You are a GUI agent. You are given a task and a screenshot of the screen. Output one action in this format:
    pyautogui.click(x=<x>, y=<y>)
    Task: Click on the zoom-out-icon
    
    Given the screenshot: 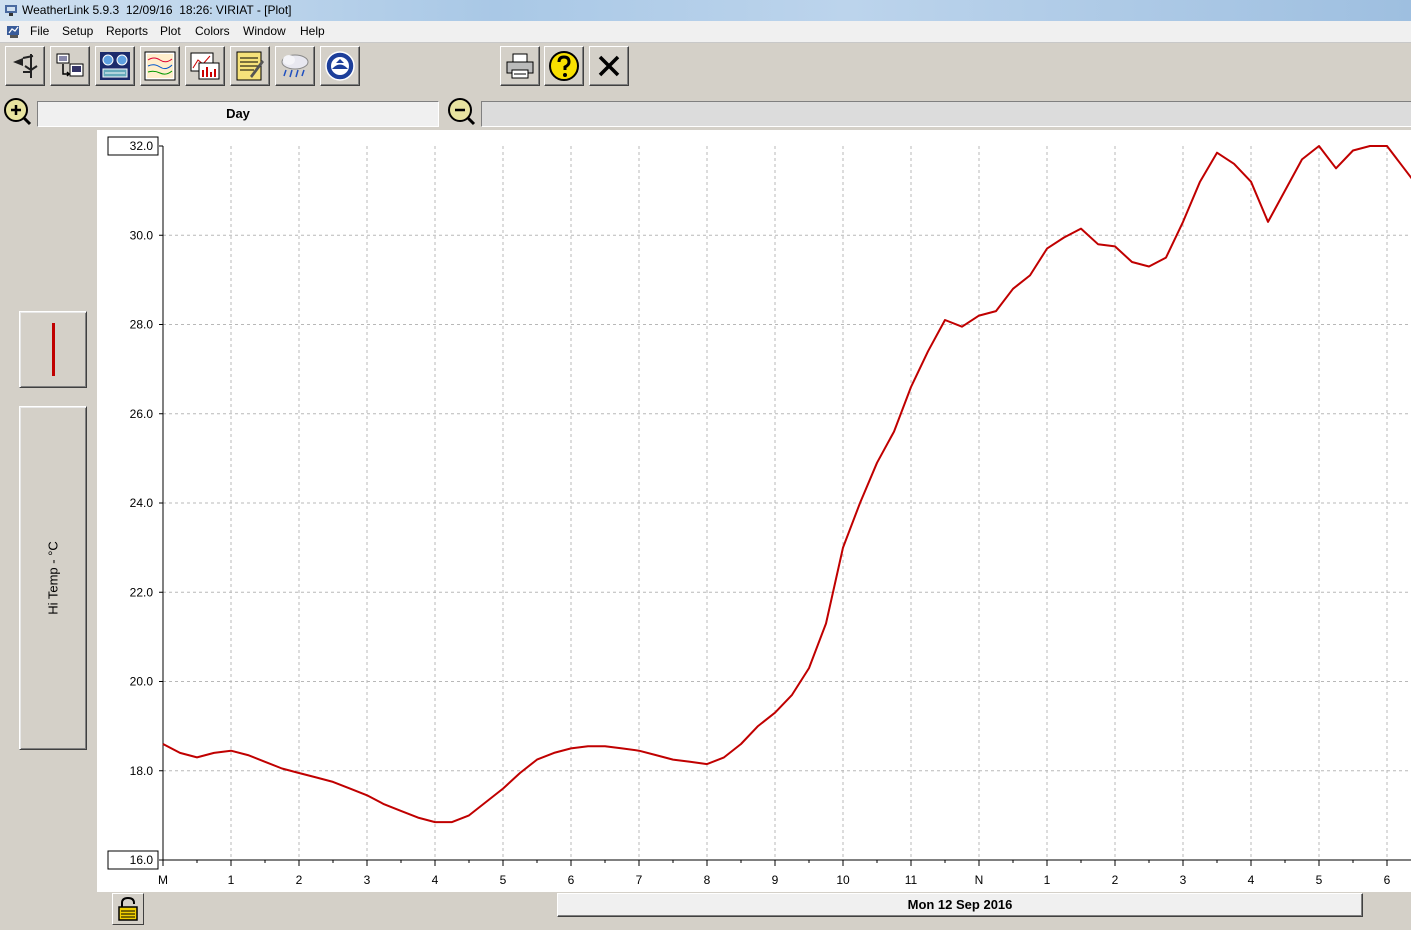 What is the action you would take?
    pyautogui.click(x=462, y=112)
    